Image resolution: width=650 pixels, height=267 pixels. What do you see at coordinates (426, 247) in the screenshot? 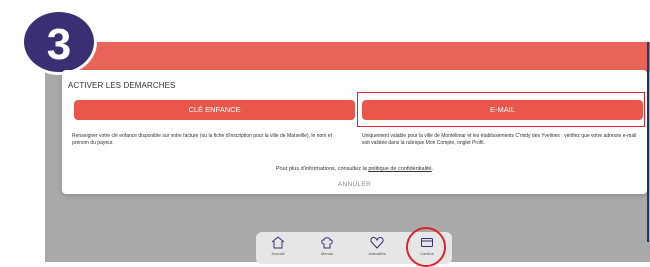
I see `cantine-highlight-circle` at bounding box center [426, 247].